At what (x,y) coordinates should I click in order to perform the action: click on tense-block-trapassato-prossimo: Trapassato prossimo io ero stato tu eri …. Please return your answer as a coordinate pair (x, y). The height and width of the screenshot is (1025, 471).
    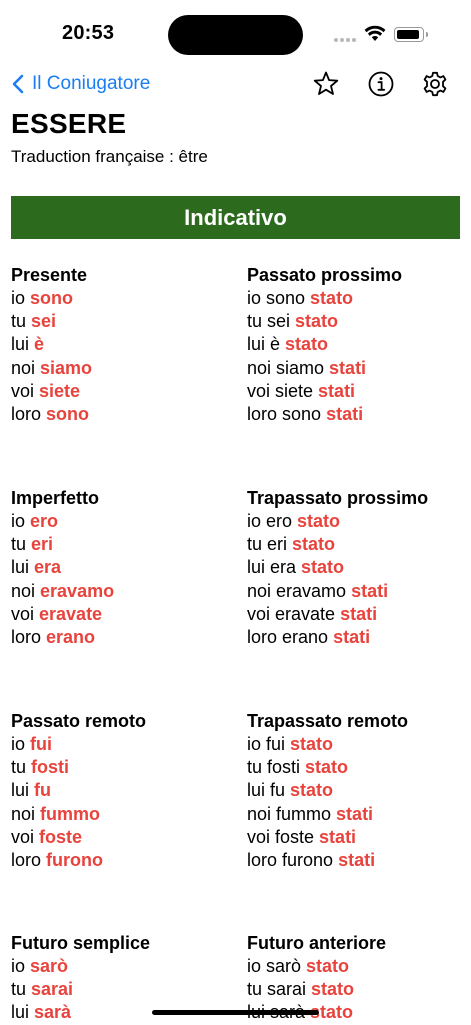
    Looking at the image, I should click on (359, 568).